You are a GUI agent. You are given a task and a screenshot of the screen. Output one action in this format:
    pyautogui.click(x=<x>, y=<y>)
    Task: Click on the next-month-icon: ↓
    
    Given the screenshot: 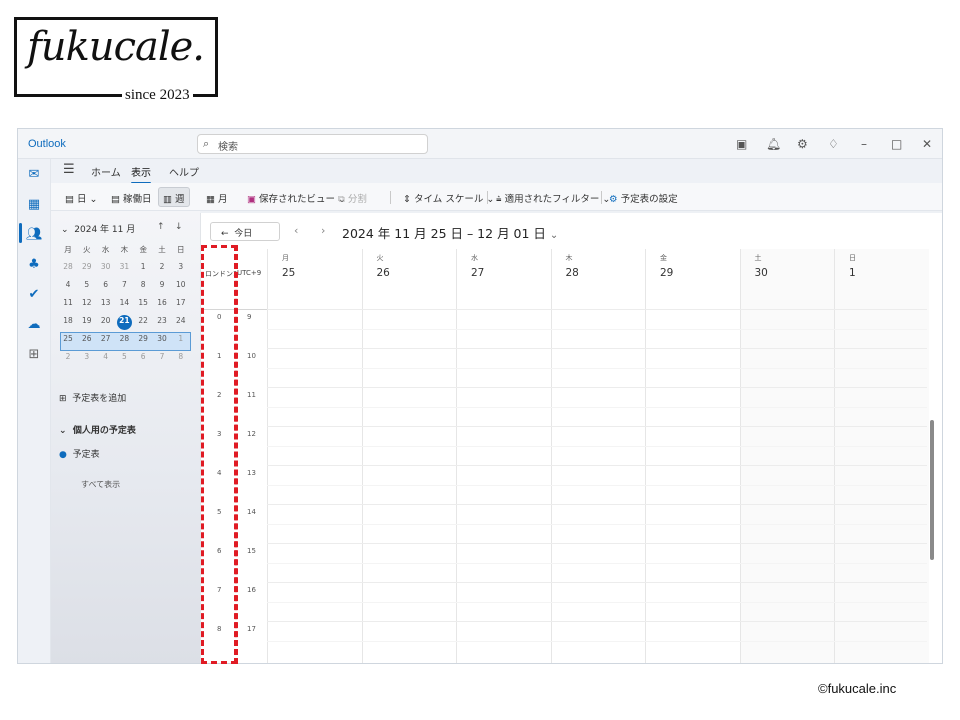 What is the action you would take?
    pyautogui.click(x=179, y=227)
    